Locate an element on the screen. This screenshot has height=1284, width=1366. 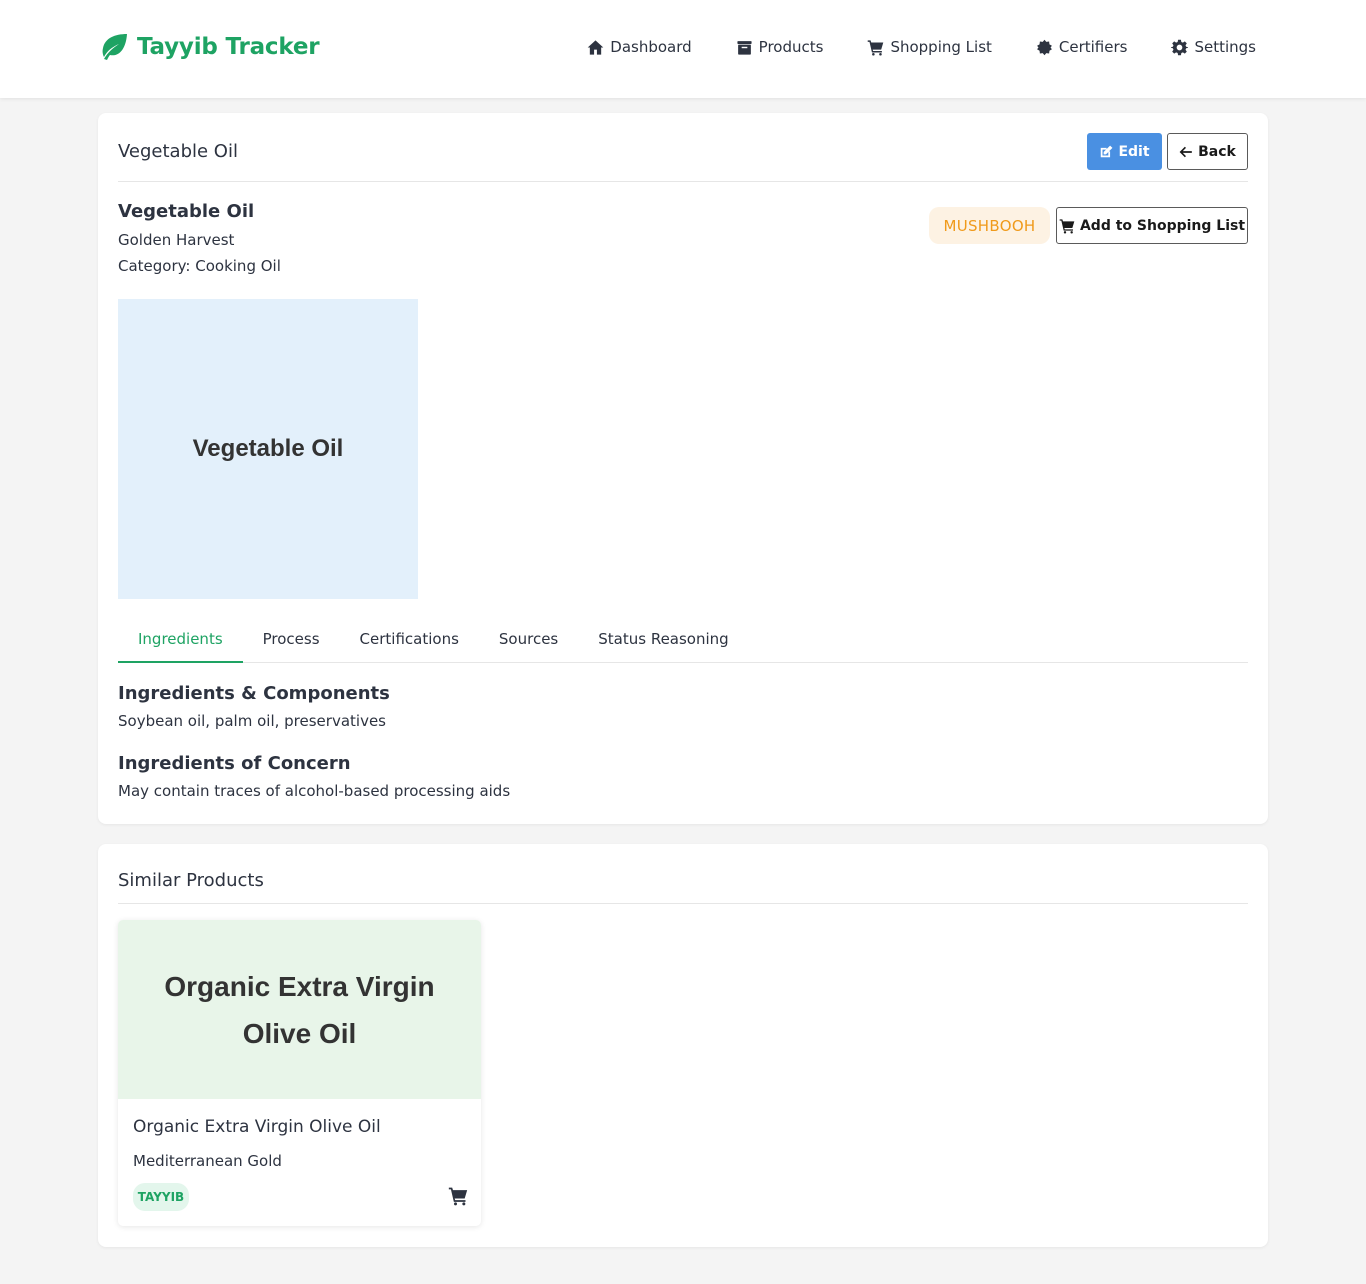
nav-label: Dashboard is located at coordinates (651, 47).